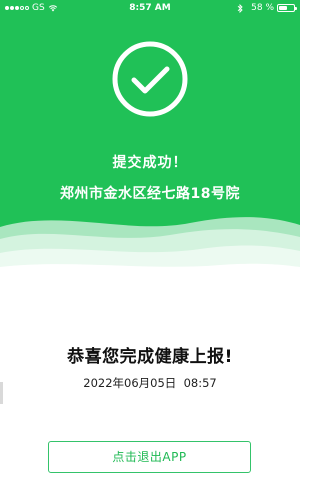 Image resolution: width=320 pixels, height=483 pixels. I want to click on success-title: 提交成功！, so click(150, 163).